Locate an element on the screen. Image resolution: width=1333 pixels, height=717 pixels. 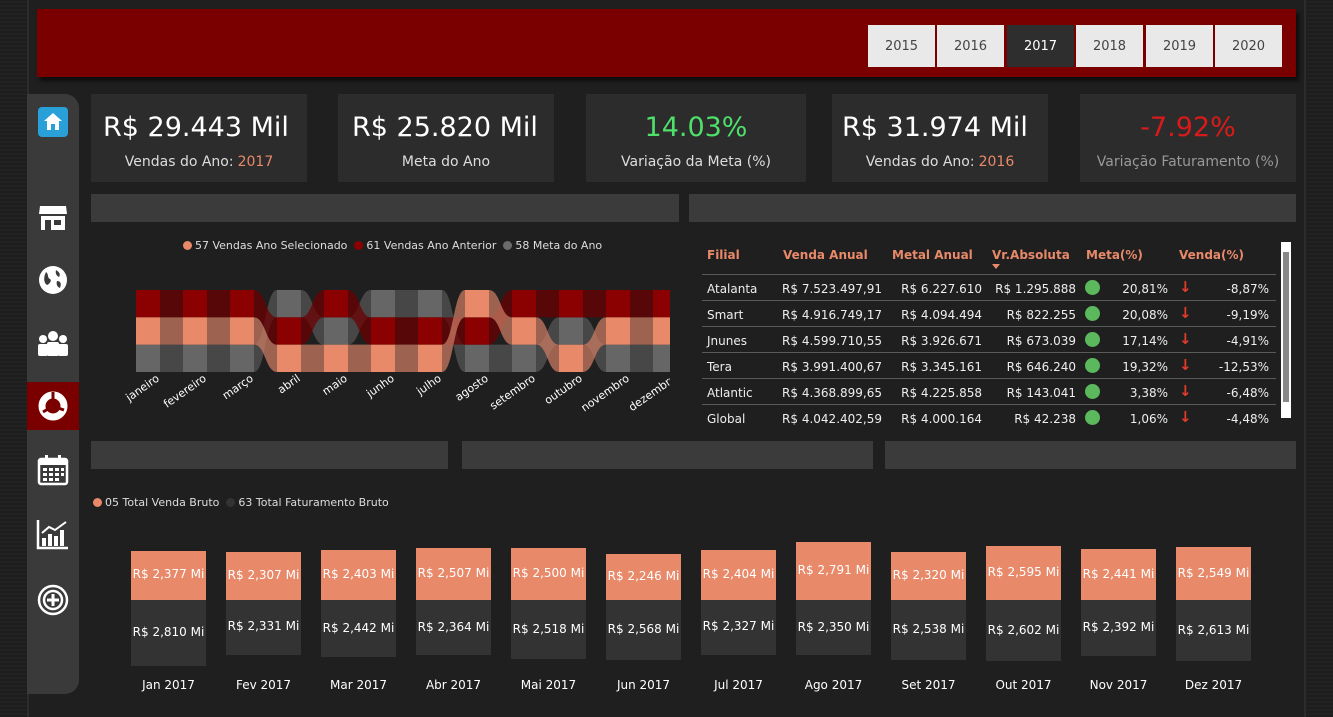
year-button-2018: 2018 is located at coordinates (1109, 46).